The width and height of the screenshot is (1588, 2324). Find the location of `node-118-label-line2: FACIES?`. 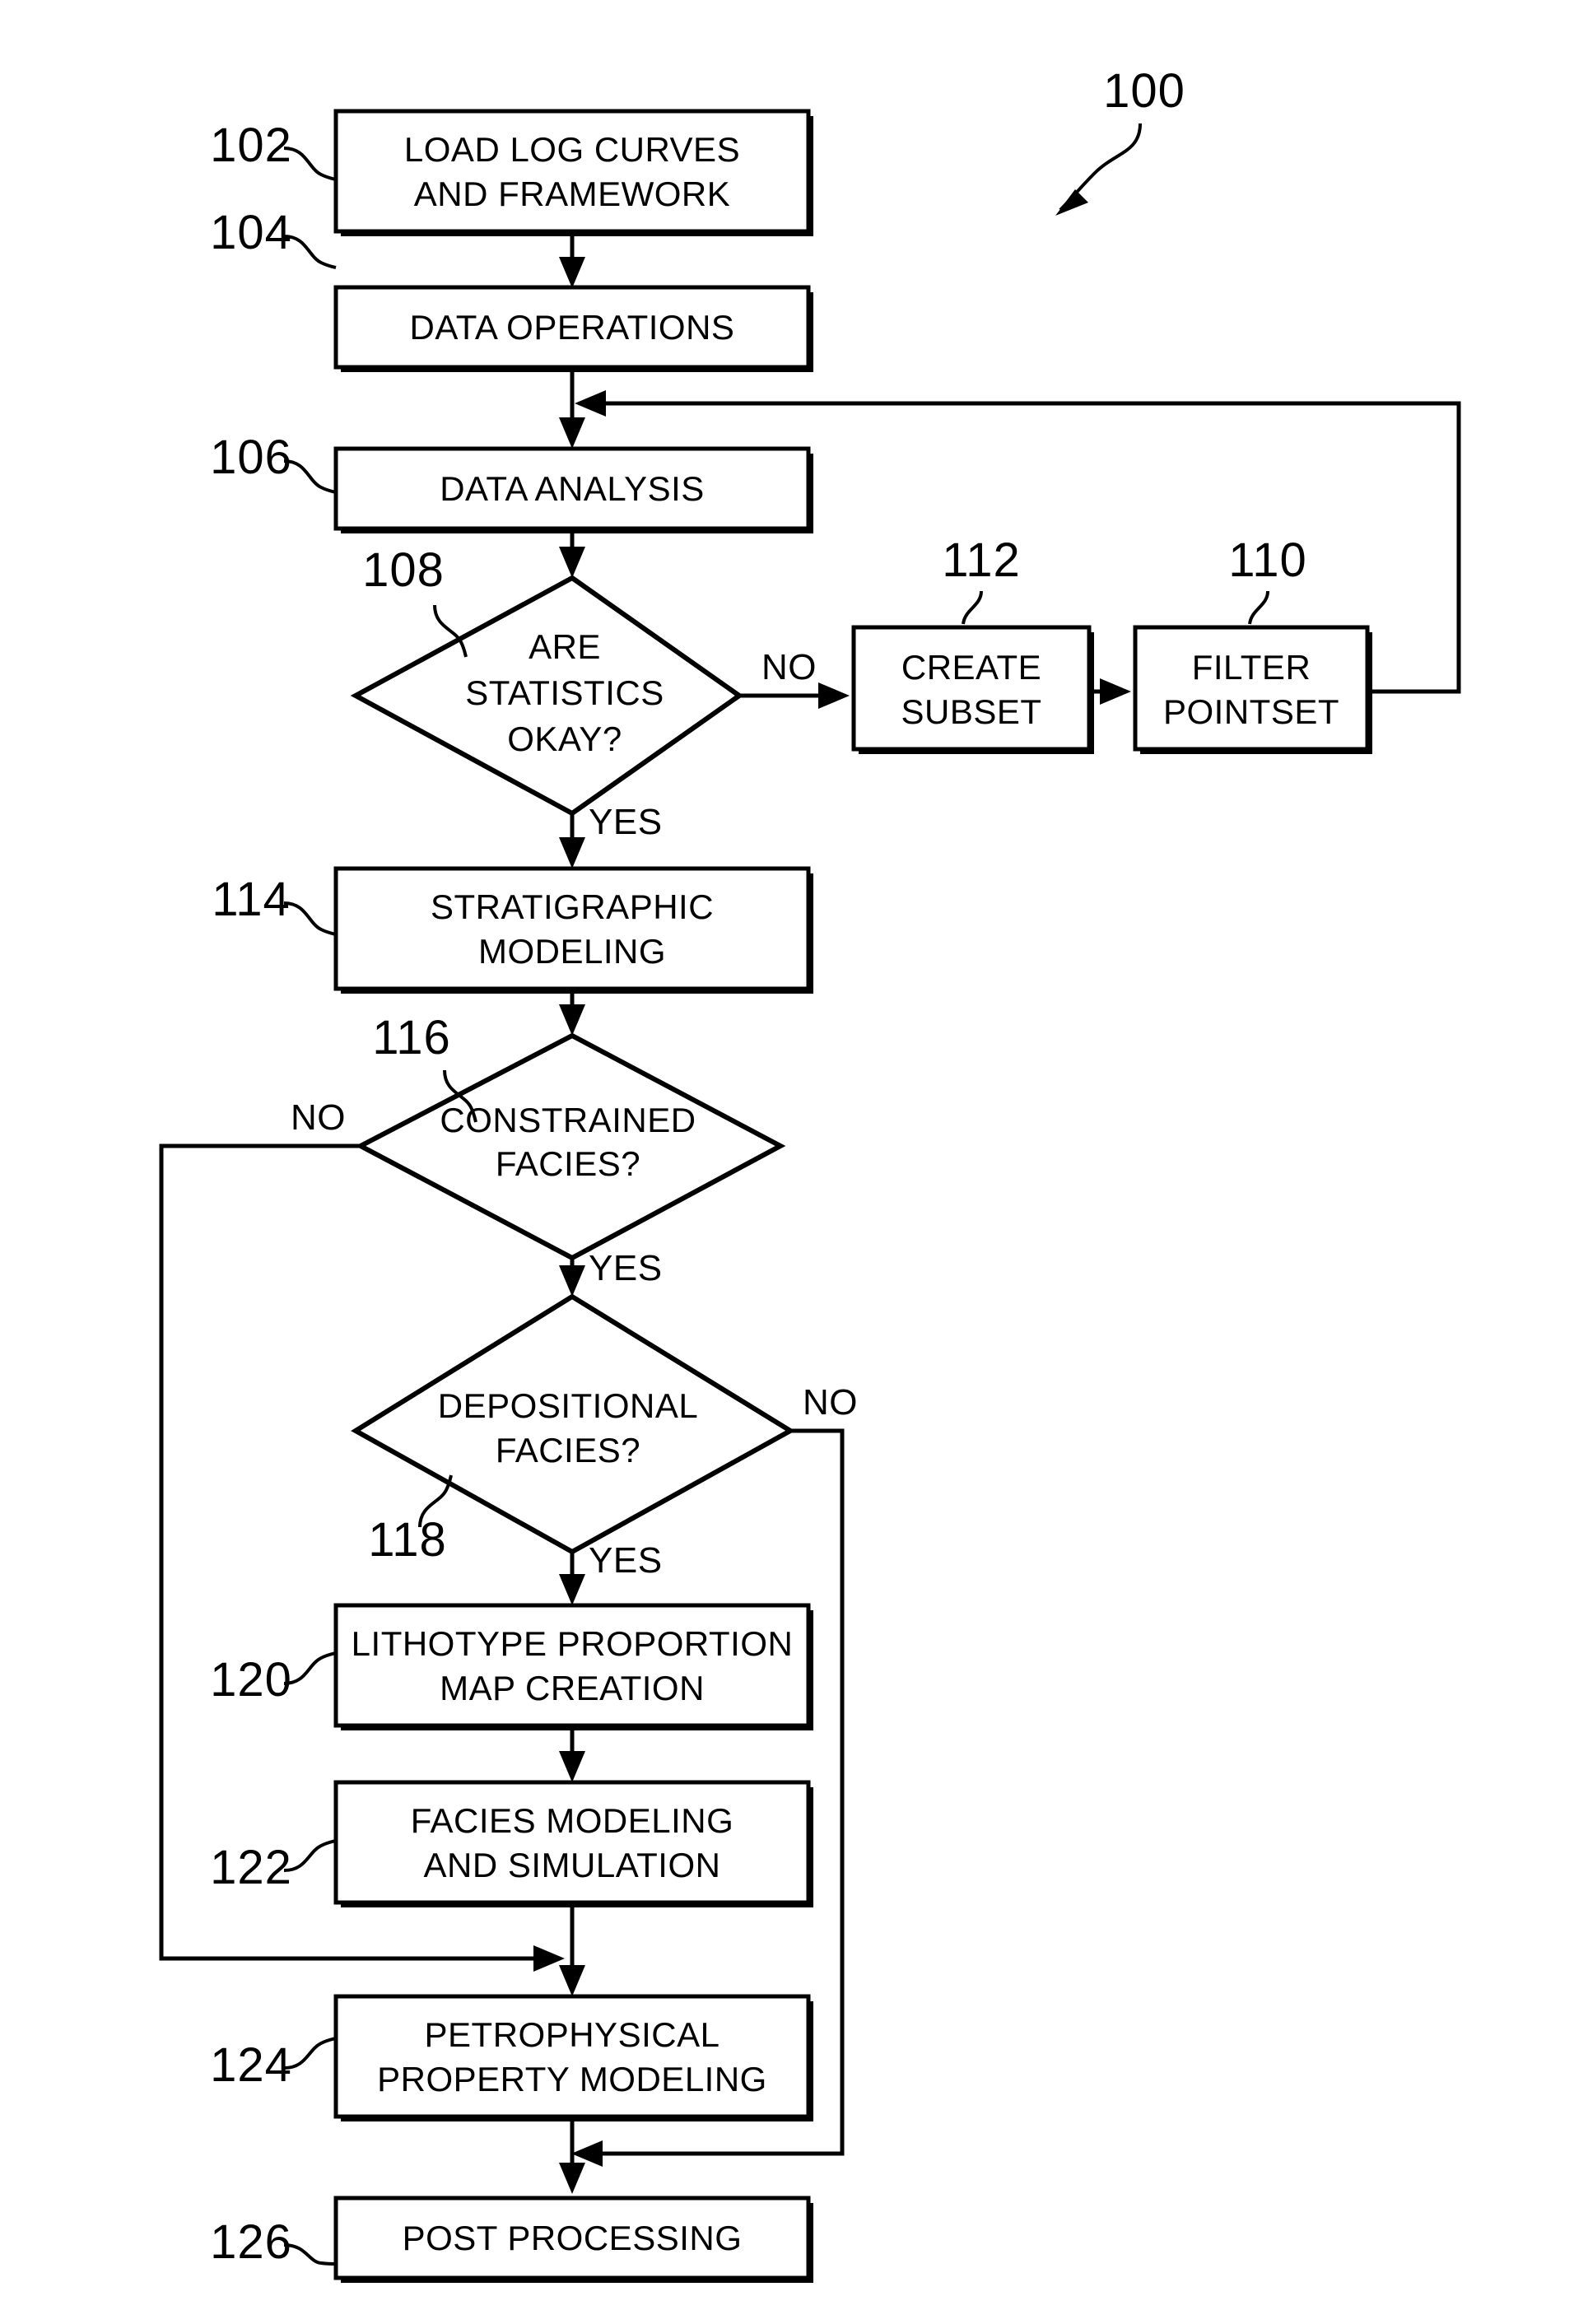

node-118-label-line2: FACIES? is located at coordinates (568, 1450).